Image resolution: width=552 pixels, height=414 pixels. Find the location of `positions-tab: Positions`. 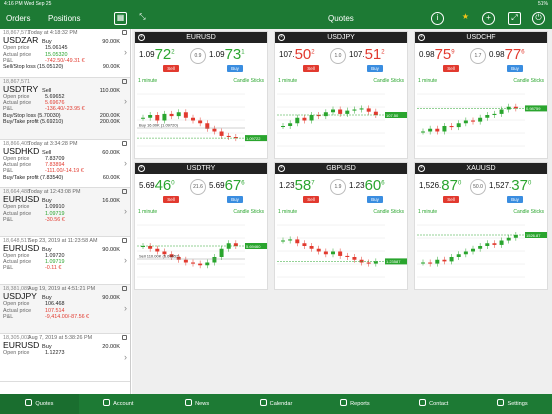

positions-tab: Positions is located at coordinates (64, 18).